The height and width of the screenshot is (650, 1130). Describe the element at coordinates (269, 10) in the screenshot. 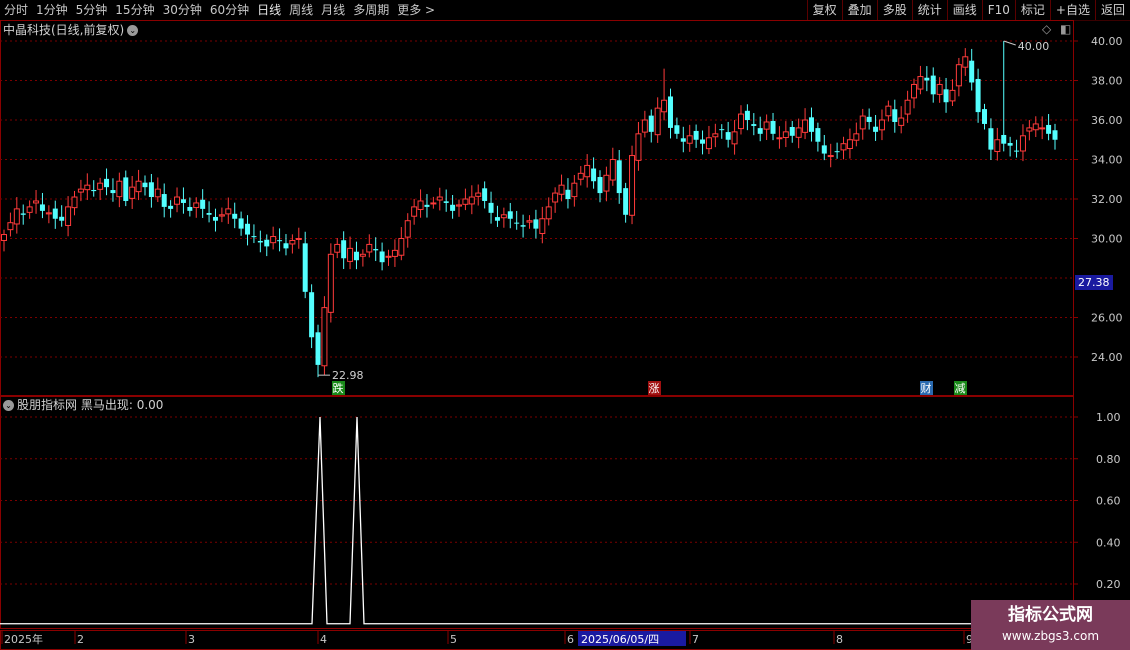

I see `period-tab-6: 日线` at that location.